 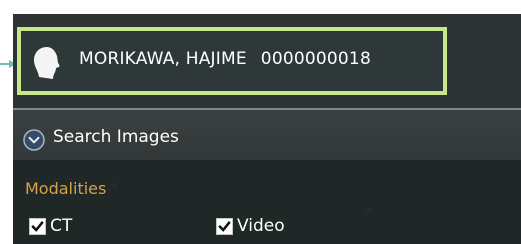 I want to click on chevron-down-circle-icon, so click(x=34, y=140).